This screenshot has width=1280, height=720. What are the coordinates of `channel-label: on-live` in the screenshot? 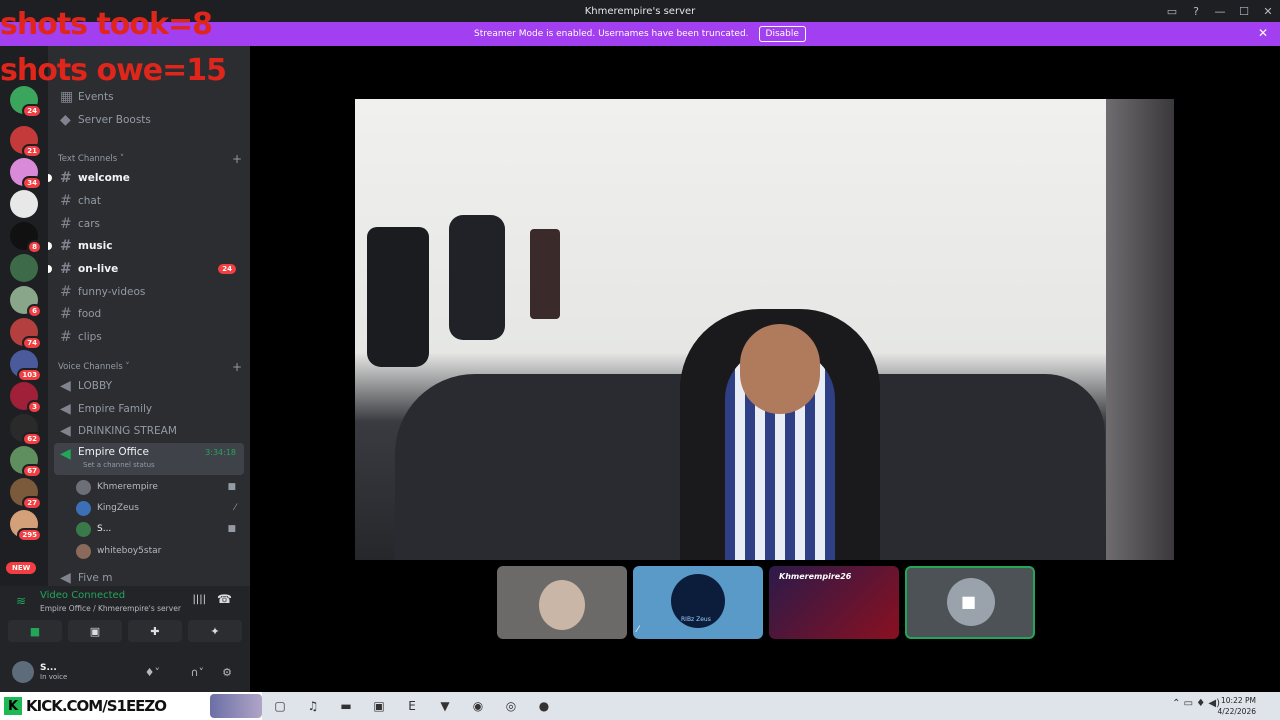 It's located at (98, 269).